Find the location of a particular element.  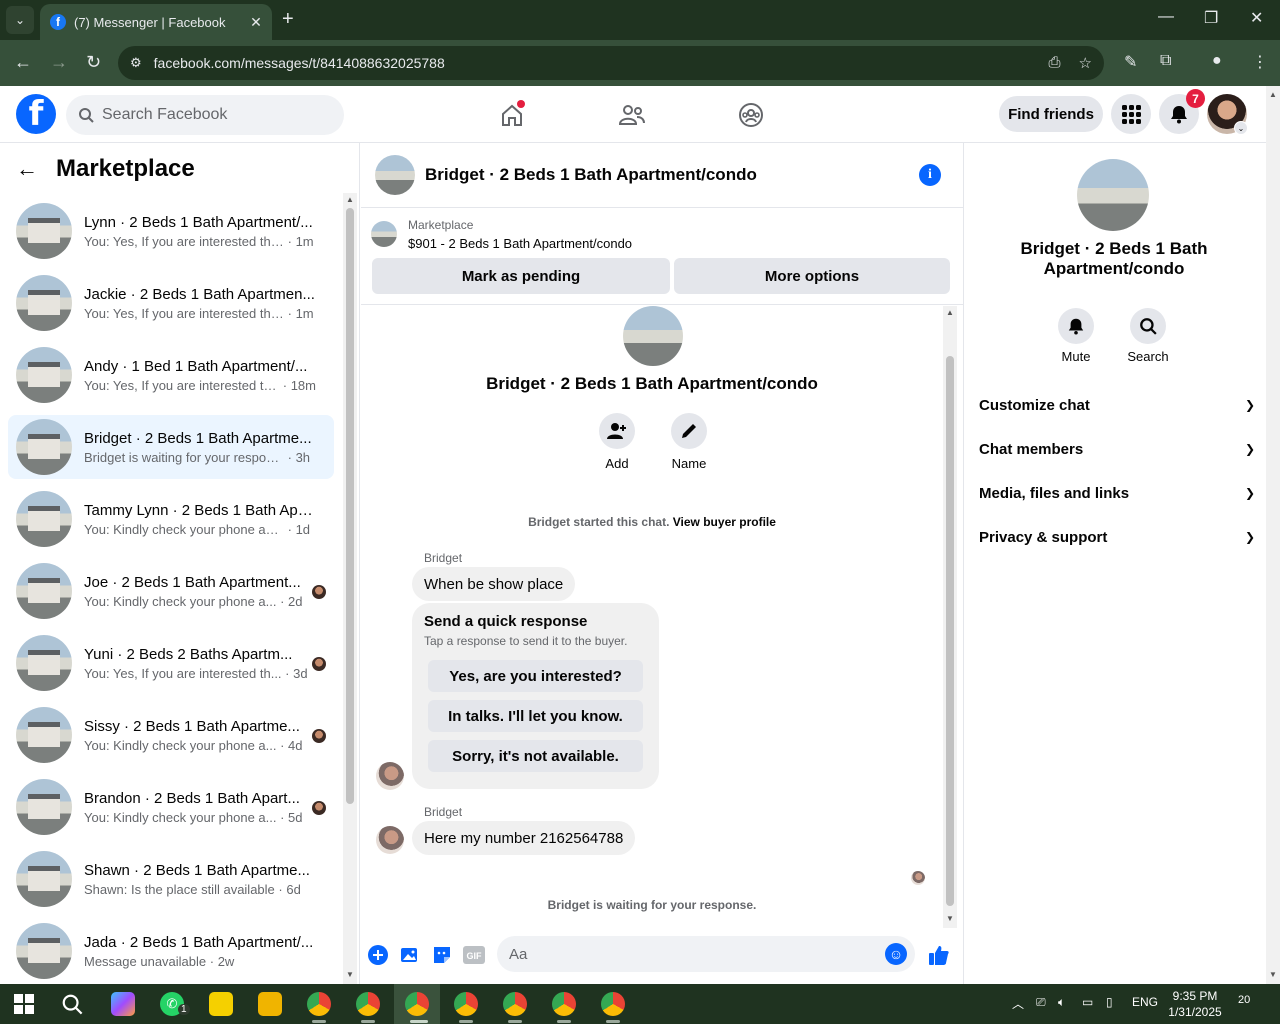

chat-avatar is located at coordinates (395, 175).